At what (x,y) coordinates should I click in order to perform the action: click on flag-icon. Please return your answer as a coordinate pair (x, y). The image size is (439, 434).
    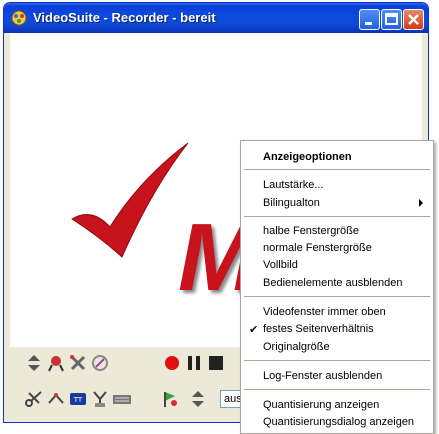
    Looking at the image, I should click on (170, 399).